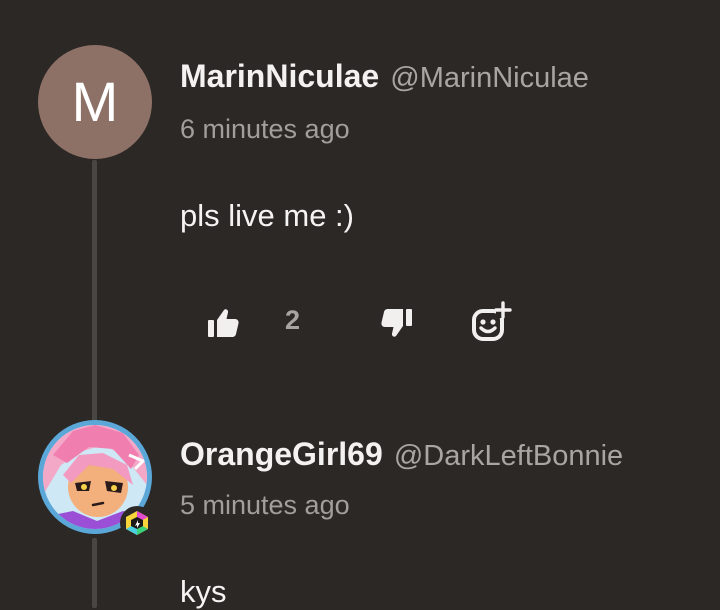 This screenshot has width=720, height=610. I want to click on comment-timestamp: 5 minutes ago, so click(265, 505).